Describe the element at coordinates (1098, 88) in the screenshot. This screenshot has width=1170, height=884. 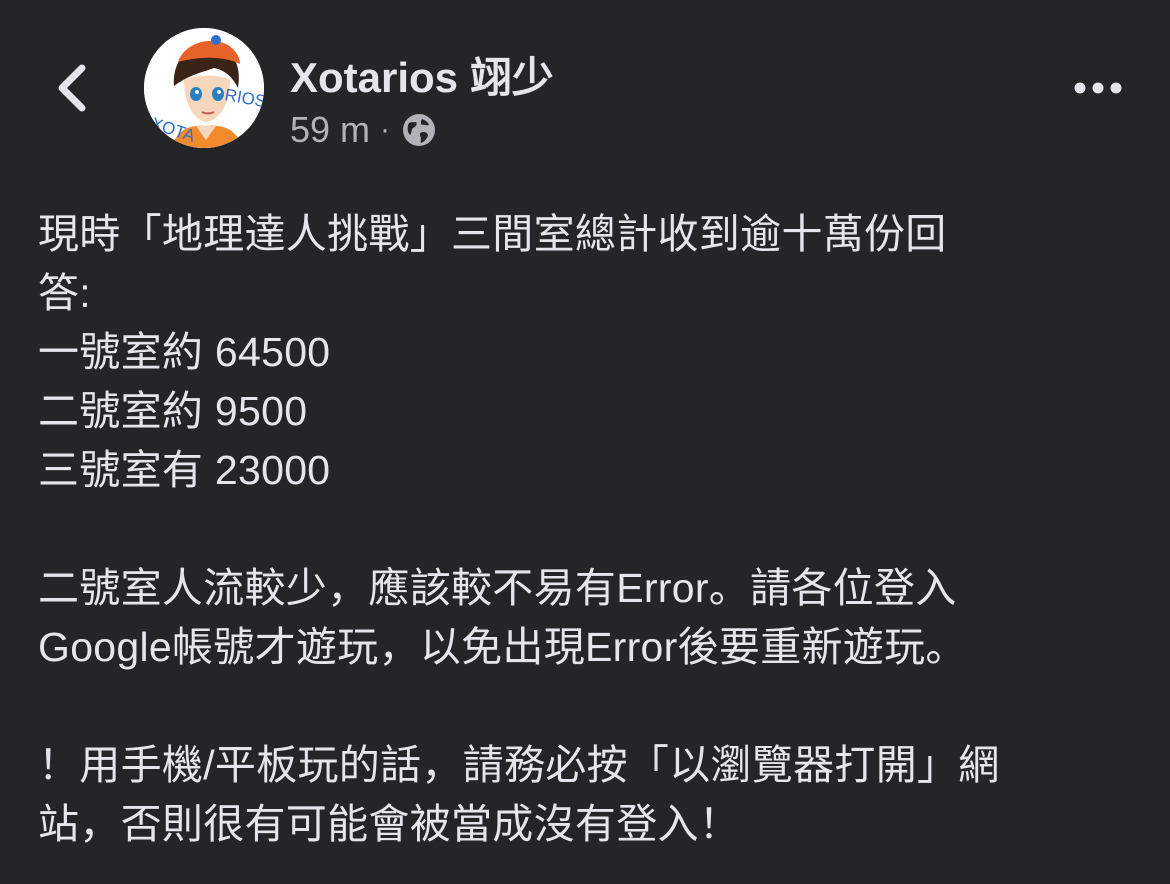
I see `more-horizontal-icon` at that location.